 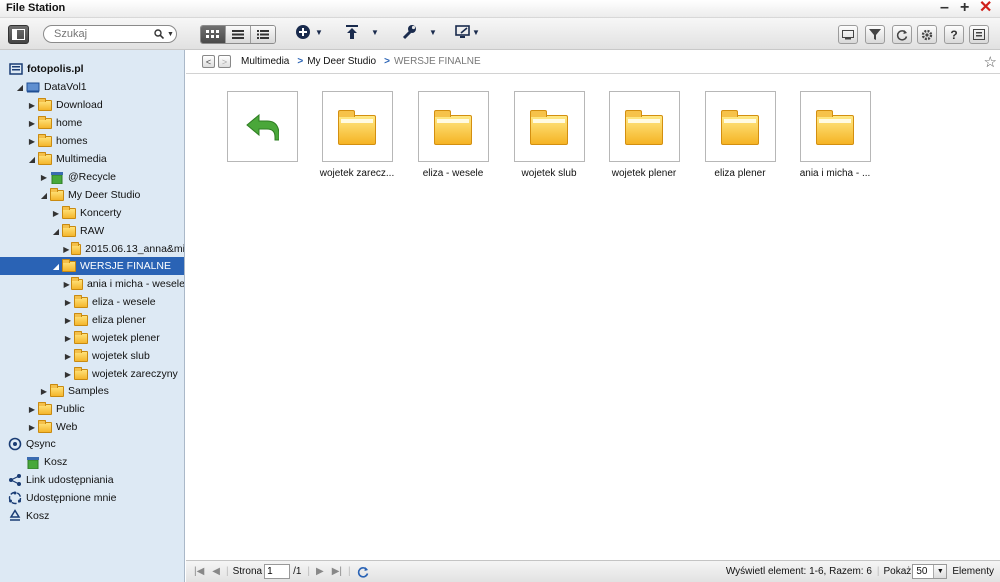 What do you see at coordinates (337, 571) in the screenshot?
I see `last-page-icon: ▶|` at bounding box center [337, 571].